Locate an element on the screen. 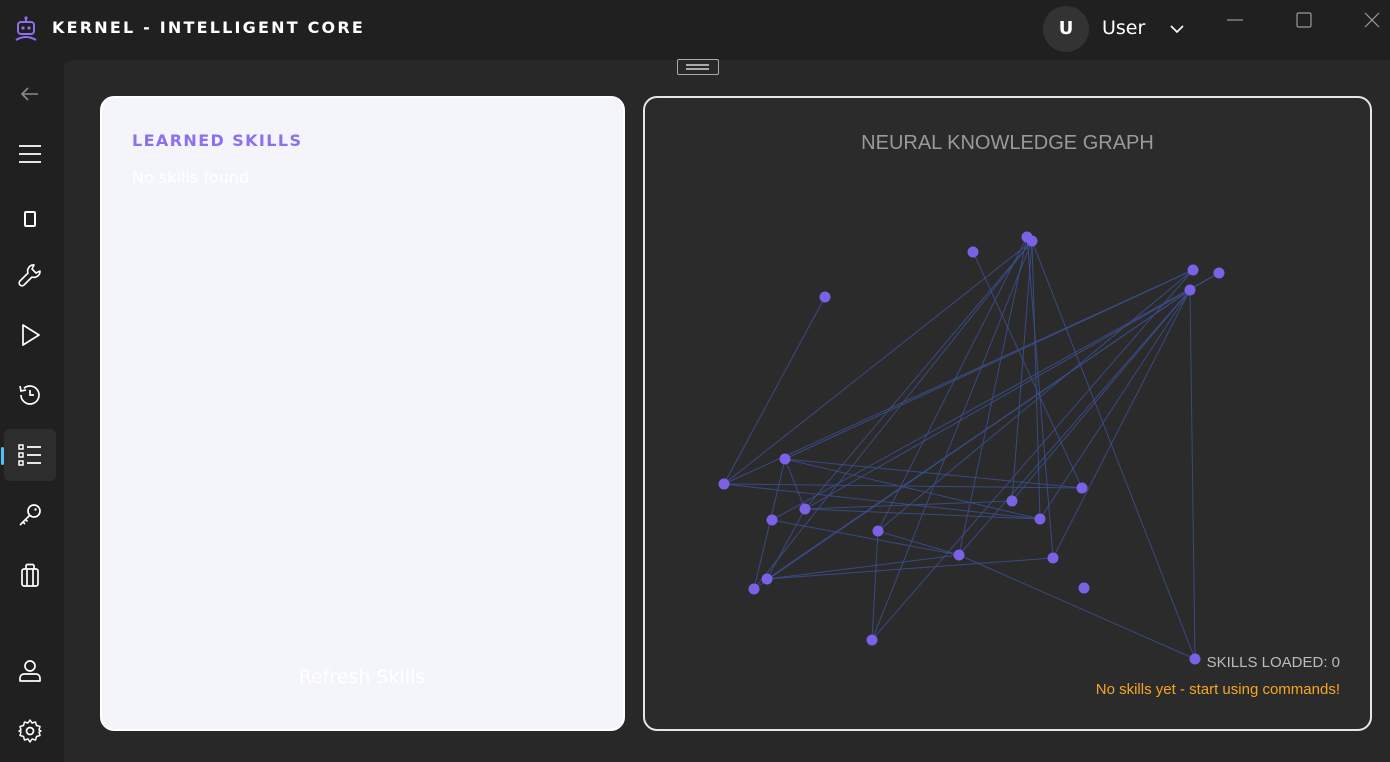  list-icon is located at coordinates (29, 455).